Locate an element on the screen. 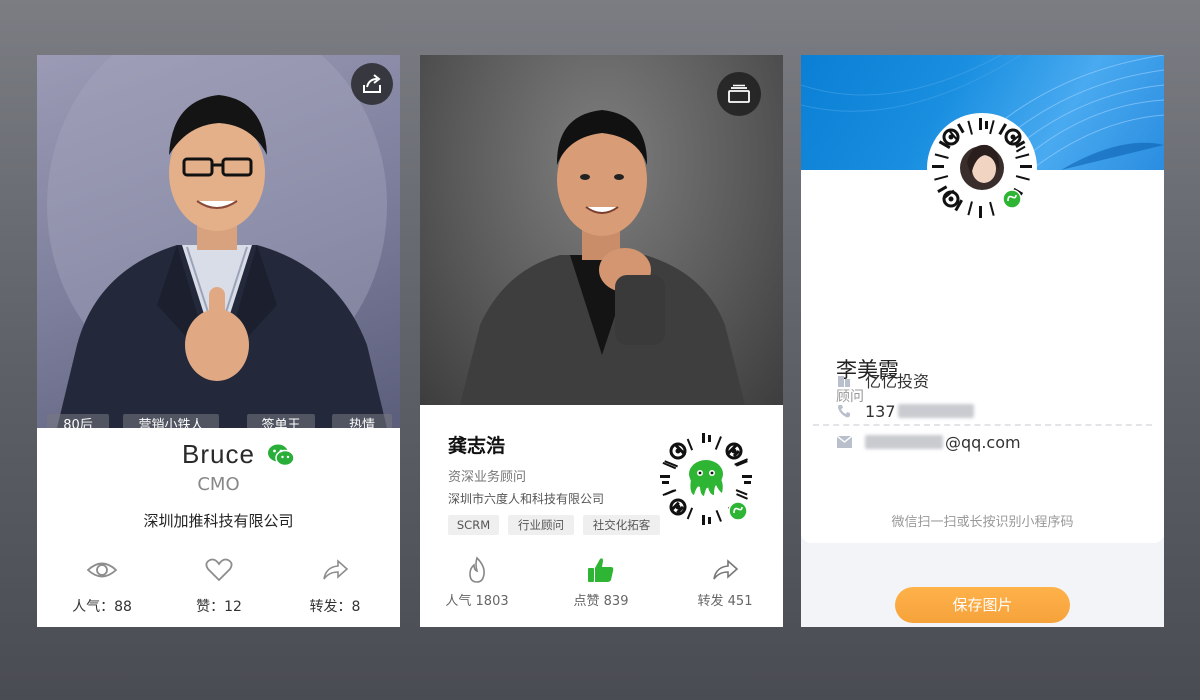 The width and height of the screenshot is (1200, 700). email-row: @qq.com is located at coordinates (928, 442).